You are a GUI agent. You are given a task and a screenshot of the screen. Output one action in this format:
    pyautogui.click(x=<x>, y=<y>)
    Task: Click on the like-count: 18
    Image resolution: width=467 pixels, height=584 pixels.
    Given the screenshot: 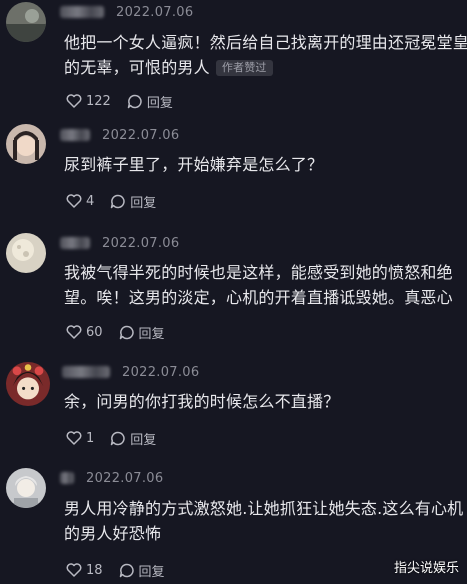 What is the action you would take?
    pyautogui.click(x=94, y=570)
    